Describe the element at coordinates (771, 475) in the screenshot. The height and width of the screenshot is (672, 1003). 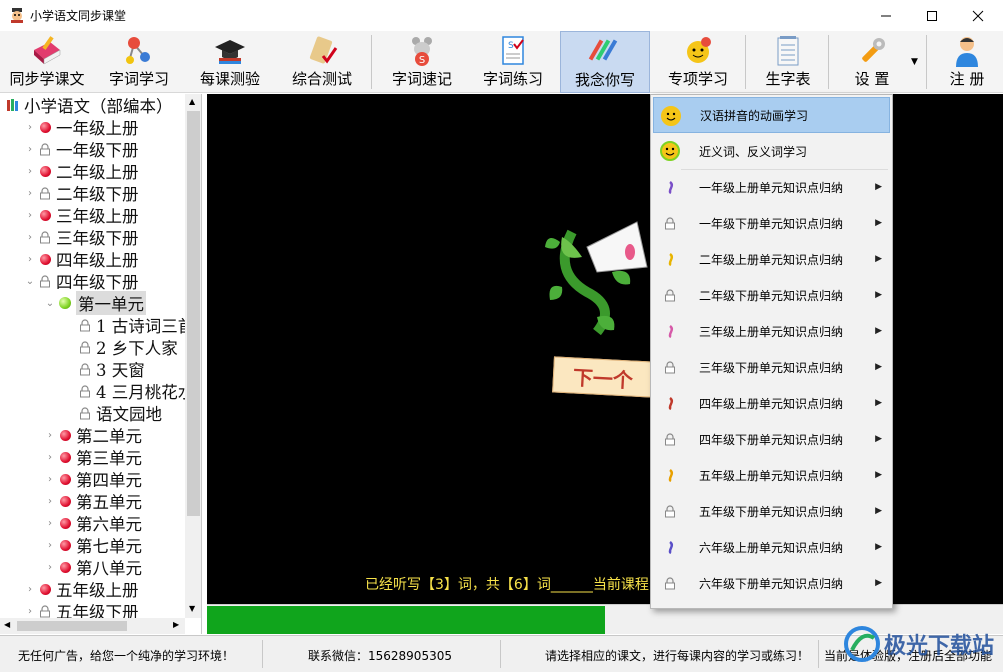
I see `menu-item: 五年级上册单元知识点归纳 ▶` at that location.